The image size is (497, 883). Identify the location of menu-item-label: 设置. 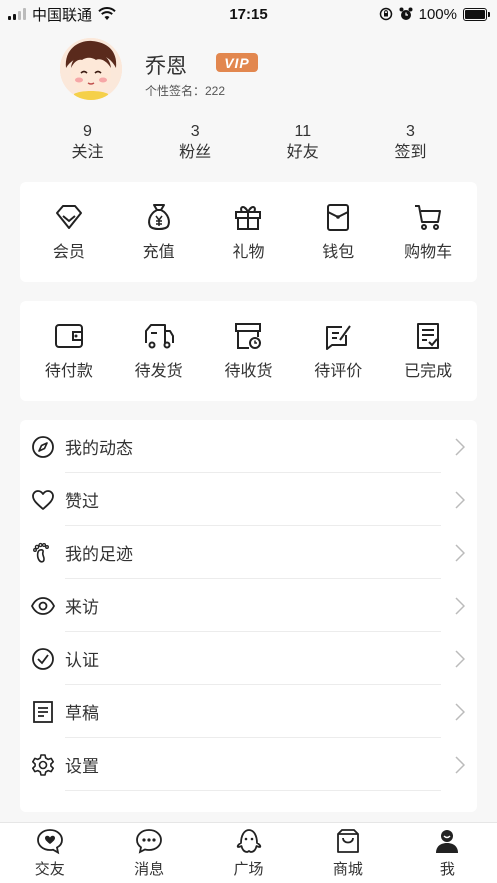
(82, 766).